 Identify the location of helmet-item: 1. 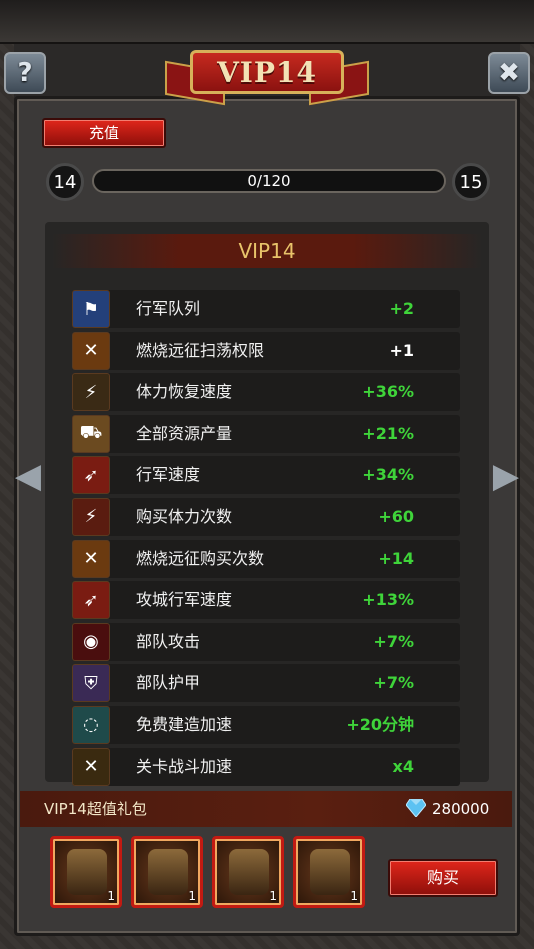
(86, 872).